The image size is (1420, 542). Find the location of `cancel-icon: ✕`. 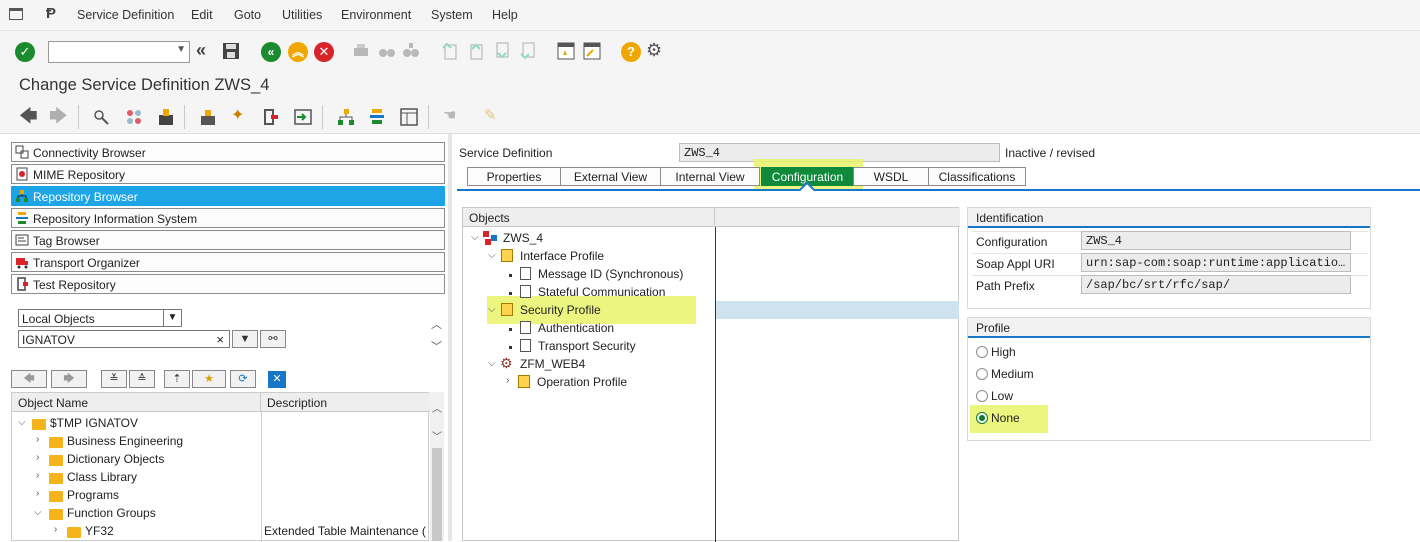

cancel-icon: ✕ is located at coordinates (324, 52).